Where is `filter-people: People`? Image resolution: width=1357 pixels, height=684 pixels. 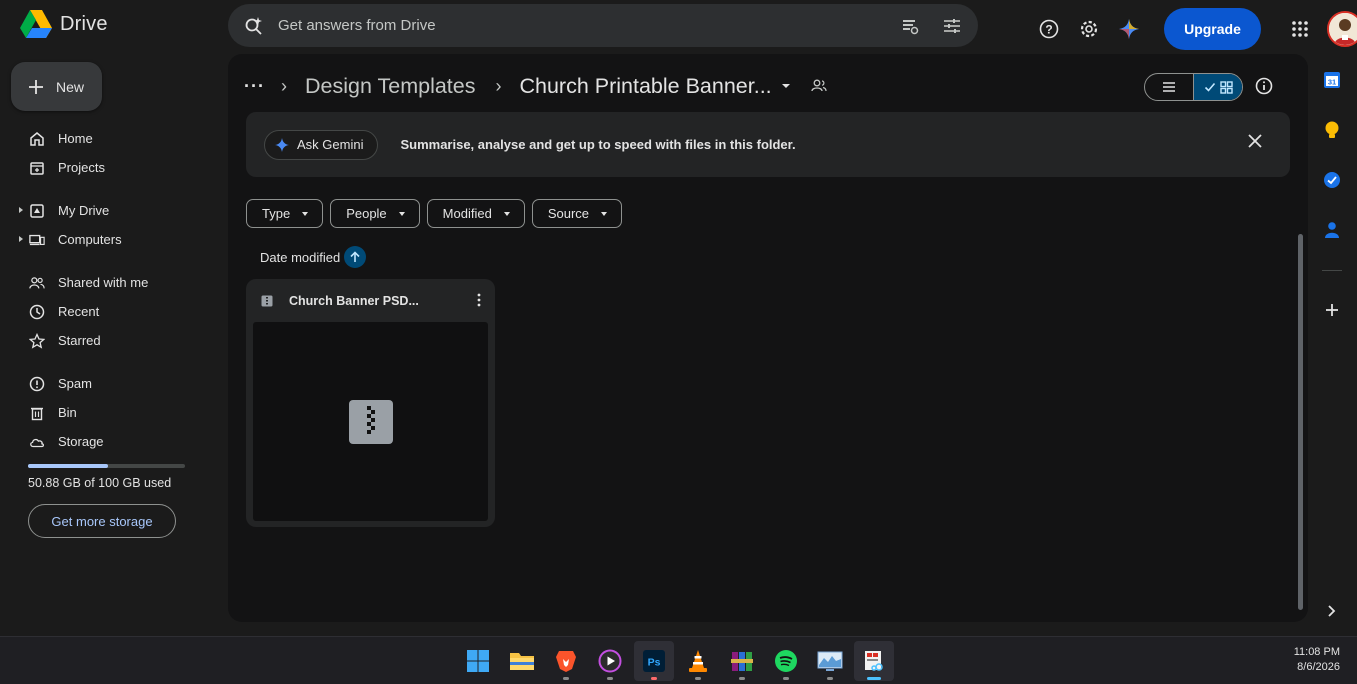 filter-people: People is located at coordinates (375, 213).